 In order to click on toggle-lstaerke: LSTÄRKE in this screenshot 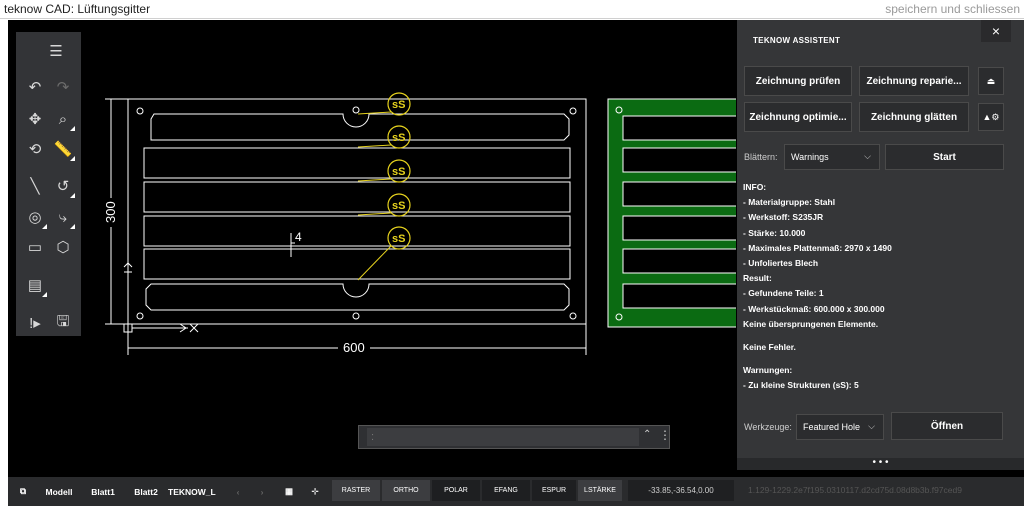, I will do `click(600, 490)`.